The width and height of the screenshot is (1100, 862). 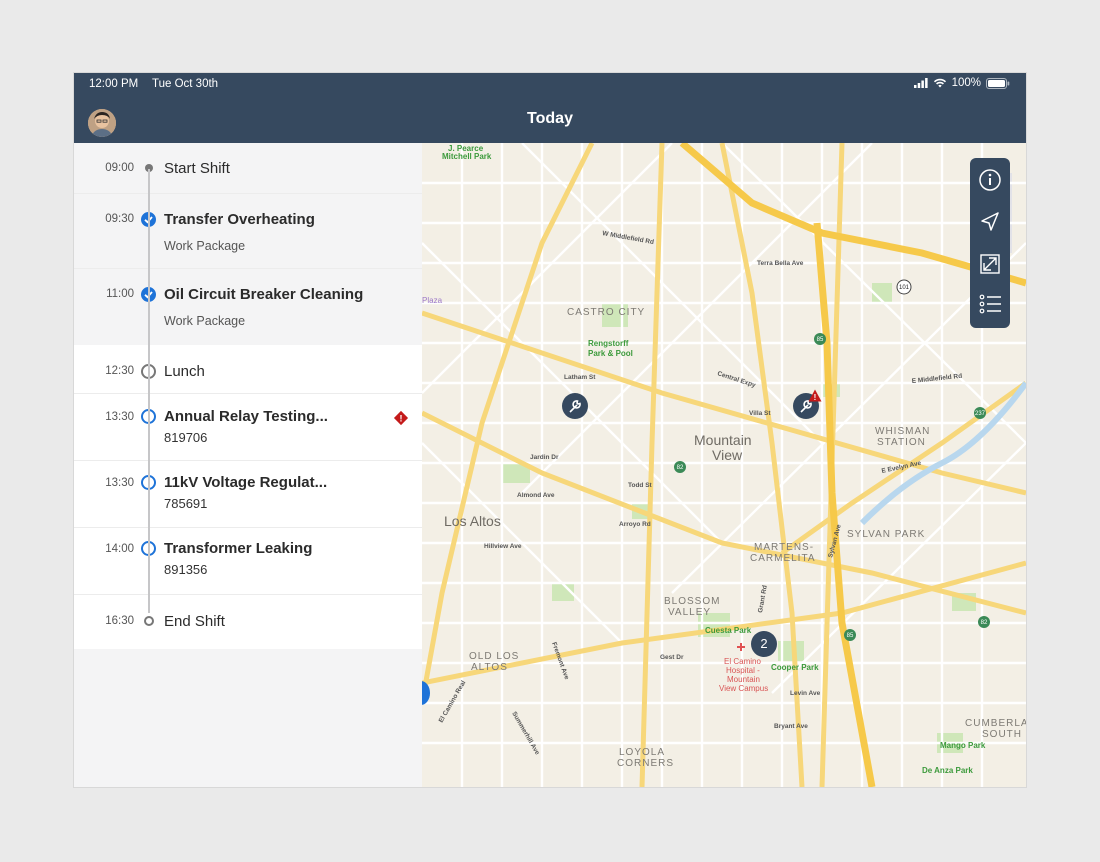 What do you see at coordinates (904, 288) in the screenshot?
I see `route-shield: 101` at bounding box center [904, 288].